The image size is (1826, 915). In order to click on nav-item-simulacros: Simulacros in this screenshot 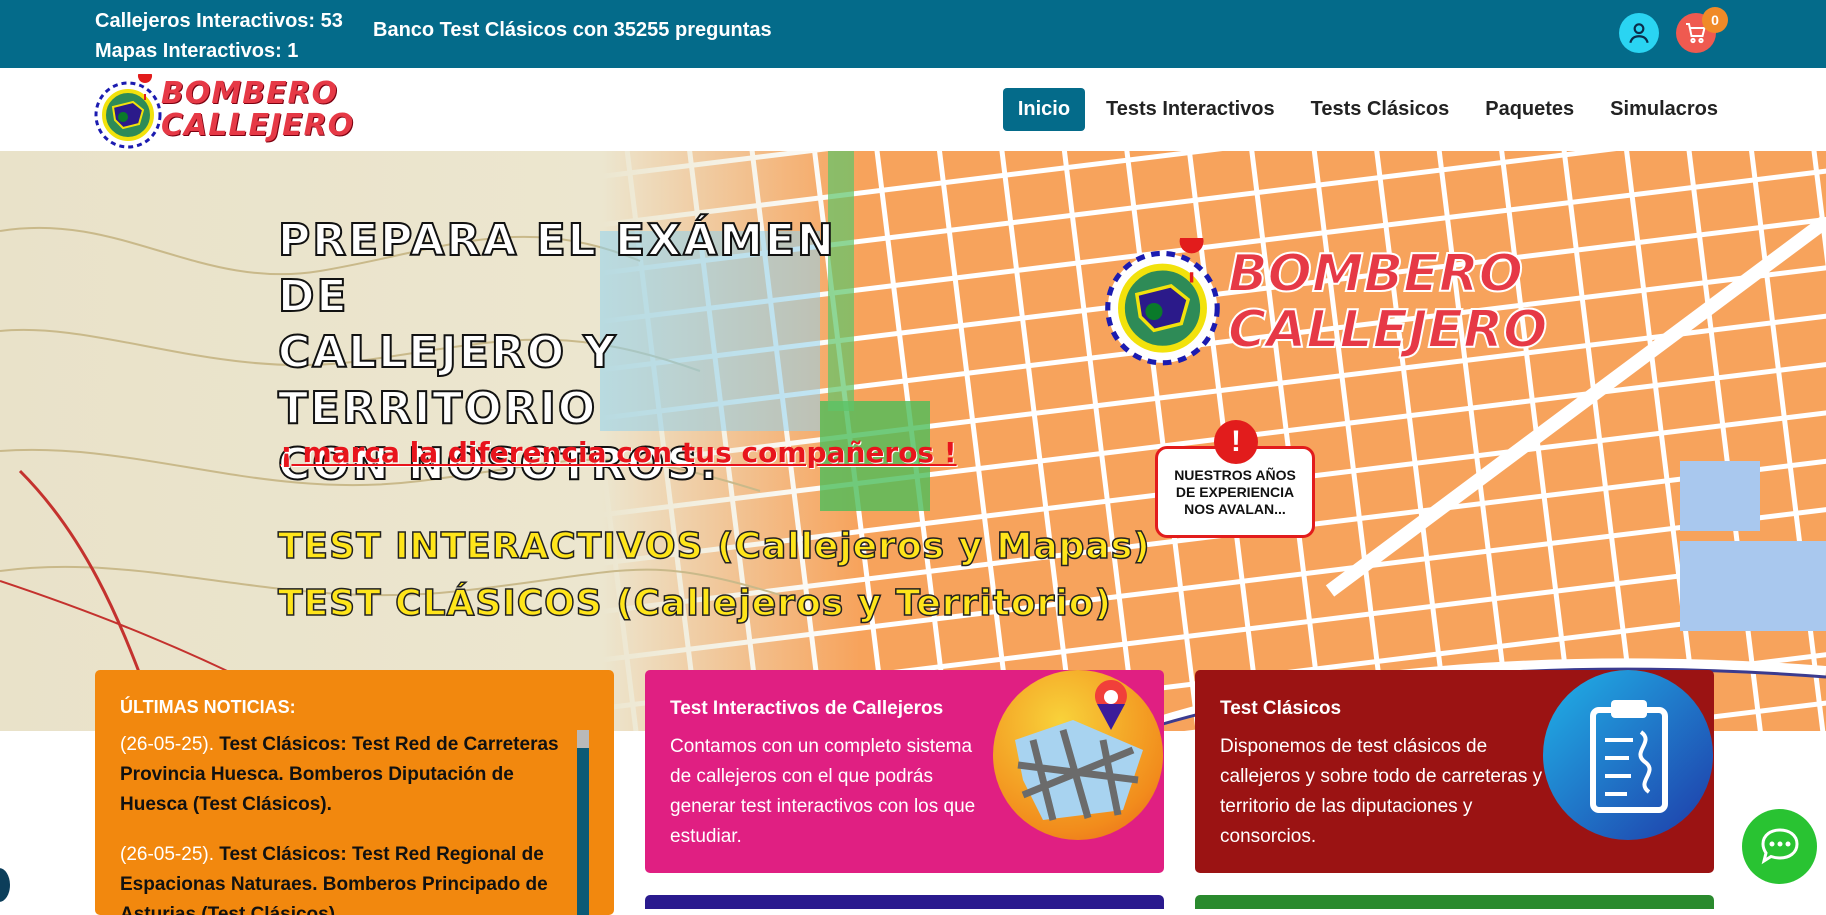, I will do `click(1664, 109)`.